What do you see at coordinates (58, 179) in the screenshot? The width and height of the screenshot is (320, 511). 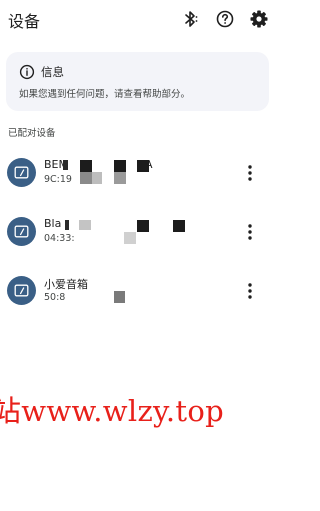 I see `device-address: 9C:19` at bounding box center [58, 179].